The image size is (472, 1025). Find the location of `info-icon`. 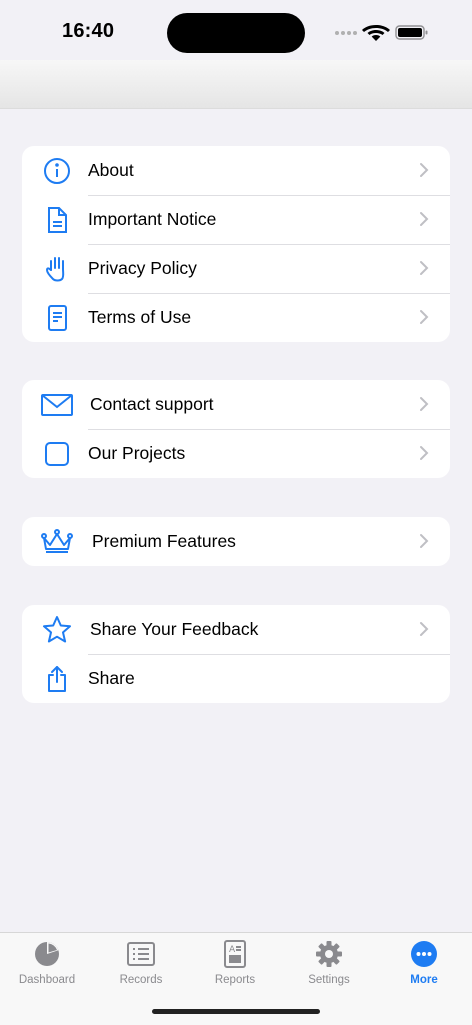

info-icon is located at coordinates (57, 171).